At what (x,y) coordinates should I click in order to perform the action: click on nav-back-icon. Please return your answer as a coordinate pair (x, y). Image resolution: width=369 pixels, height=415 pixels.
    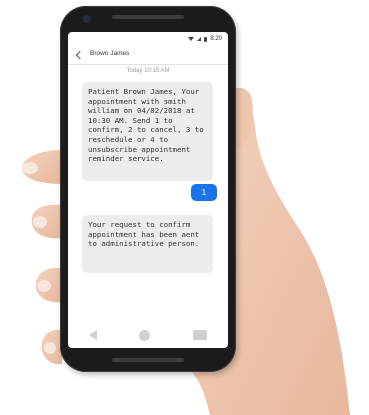
    Looking at the image, I should click on (93, 335).